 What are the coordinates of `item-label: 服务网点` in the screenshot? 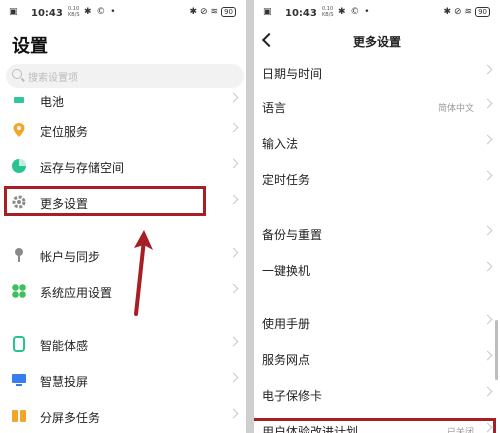 It's located at (286, 360).